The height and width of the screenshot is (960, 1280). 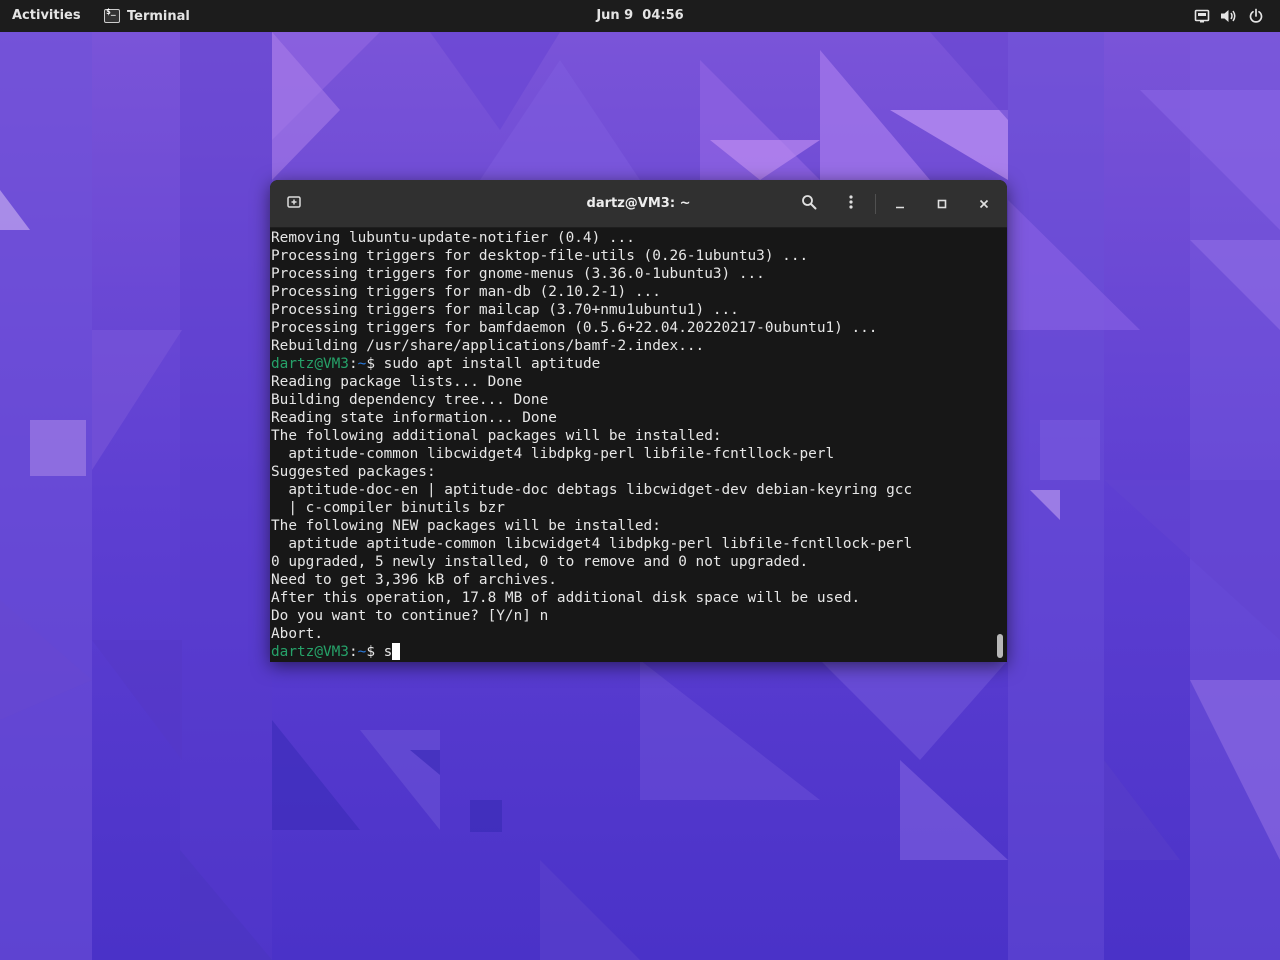 I want to click on new-tab-icon, so click(x=294, y=204).